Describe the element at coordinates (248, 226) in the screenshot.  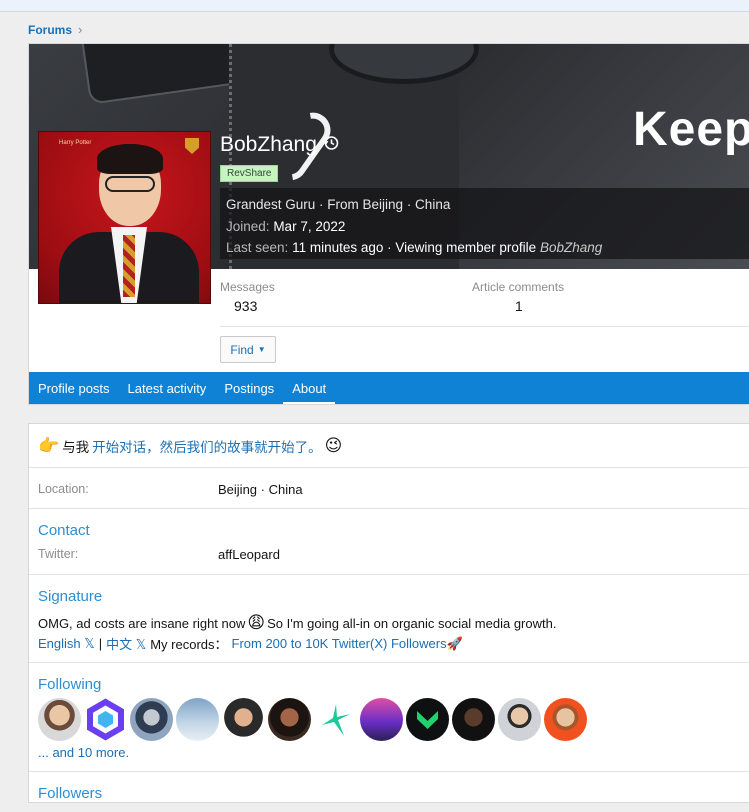
I see `joined-label: Joined:` at that location.